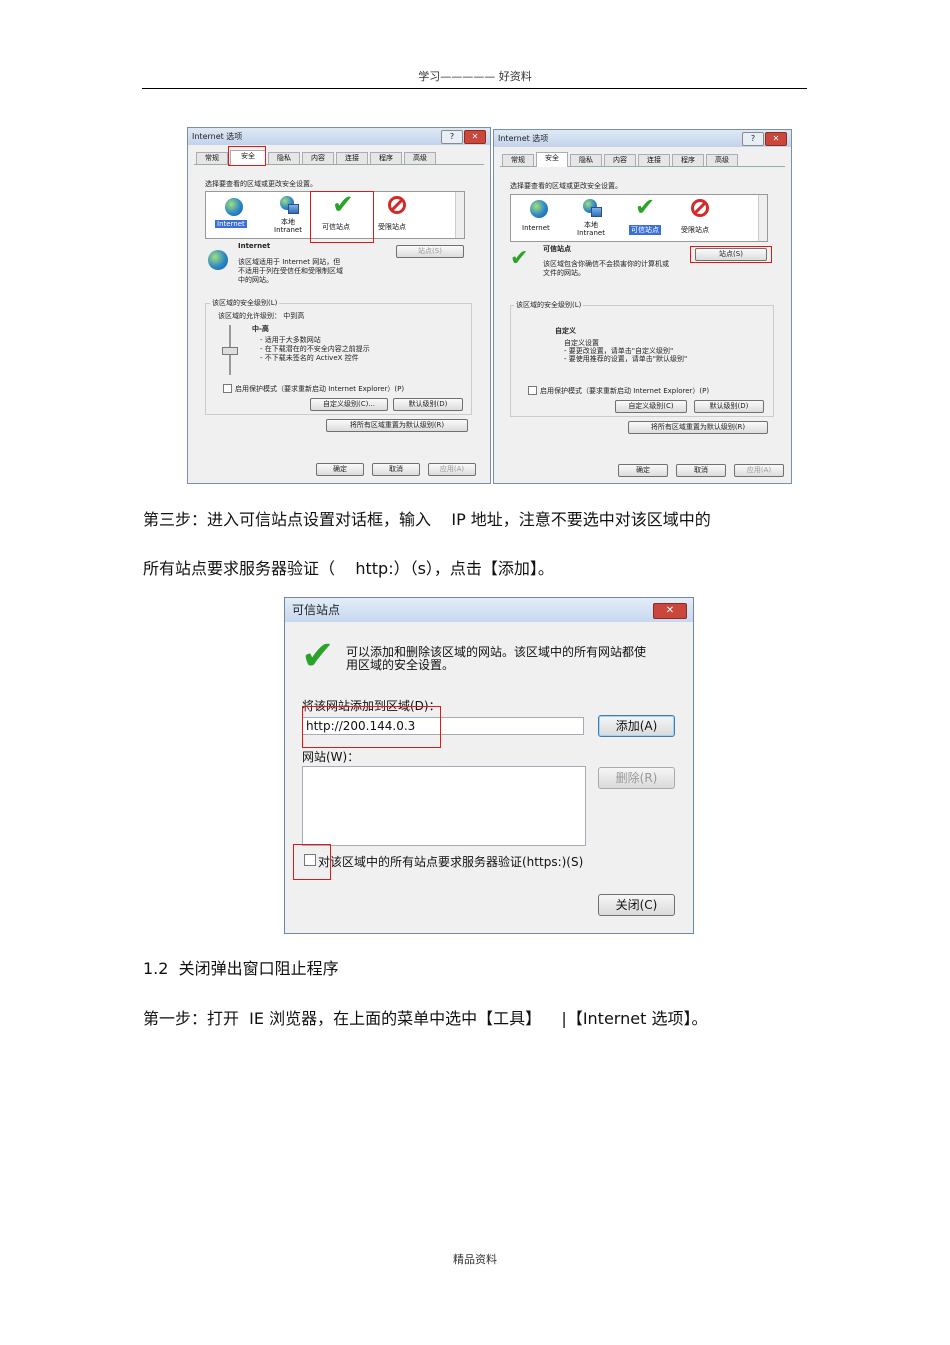 The width and height of the screenshot is (950, 1345). I want to click on allowed-level: 该区域的允许级别： 中到高, so click(261, 316).